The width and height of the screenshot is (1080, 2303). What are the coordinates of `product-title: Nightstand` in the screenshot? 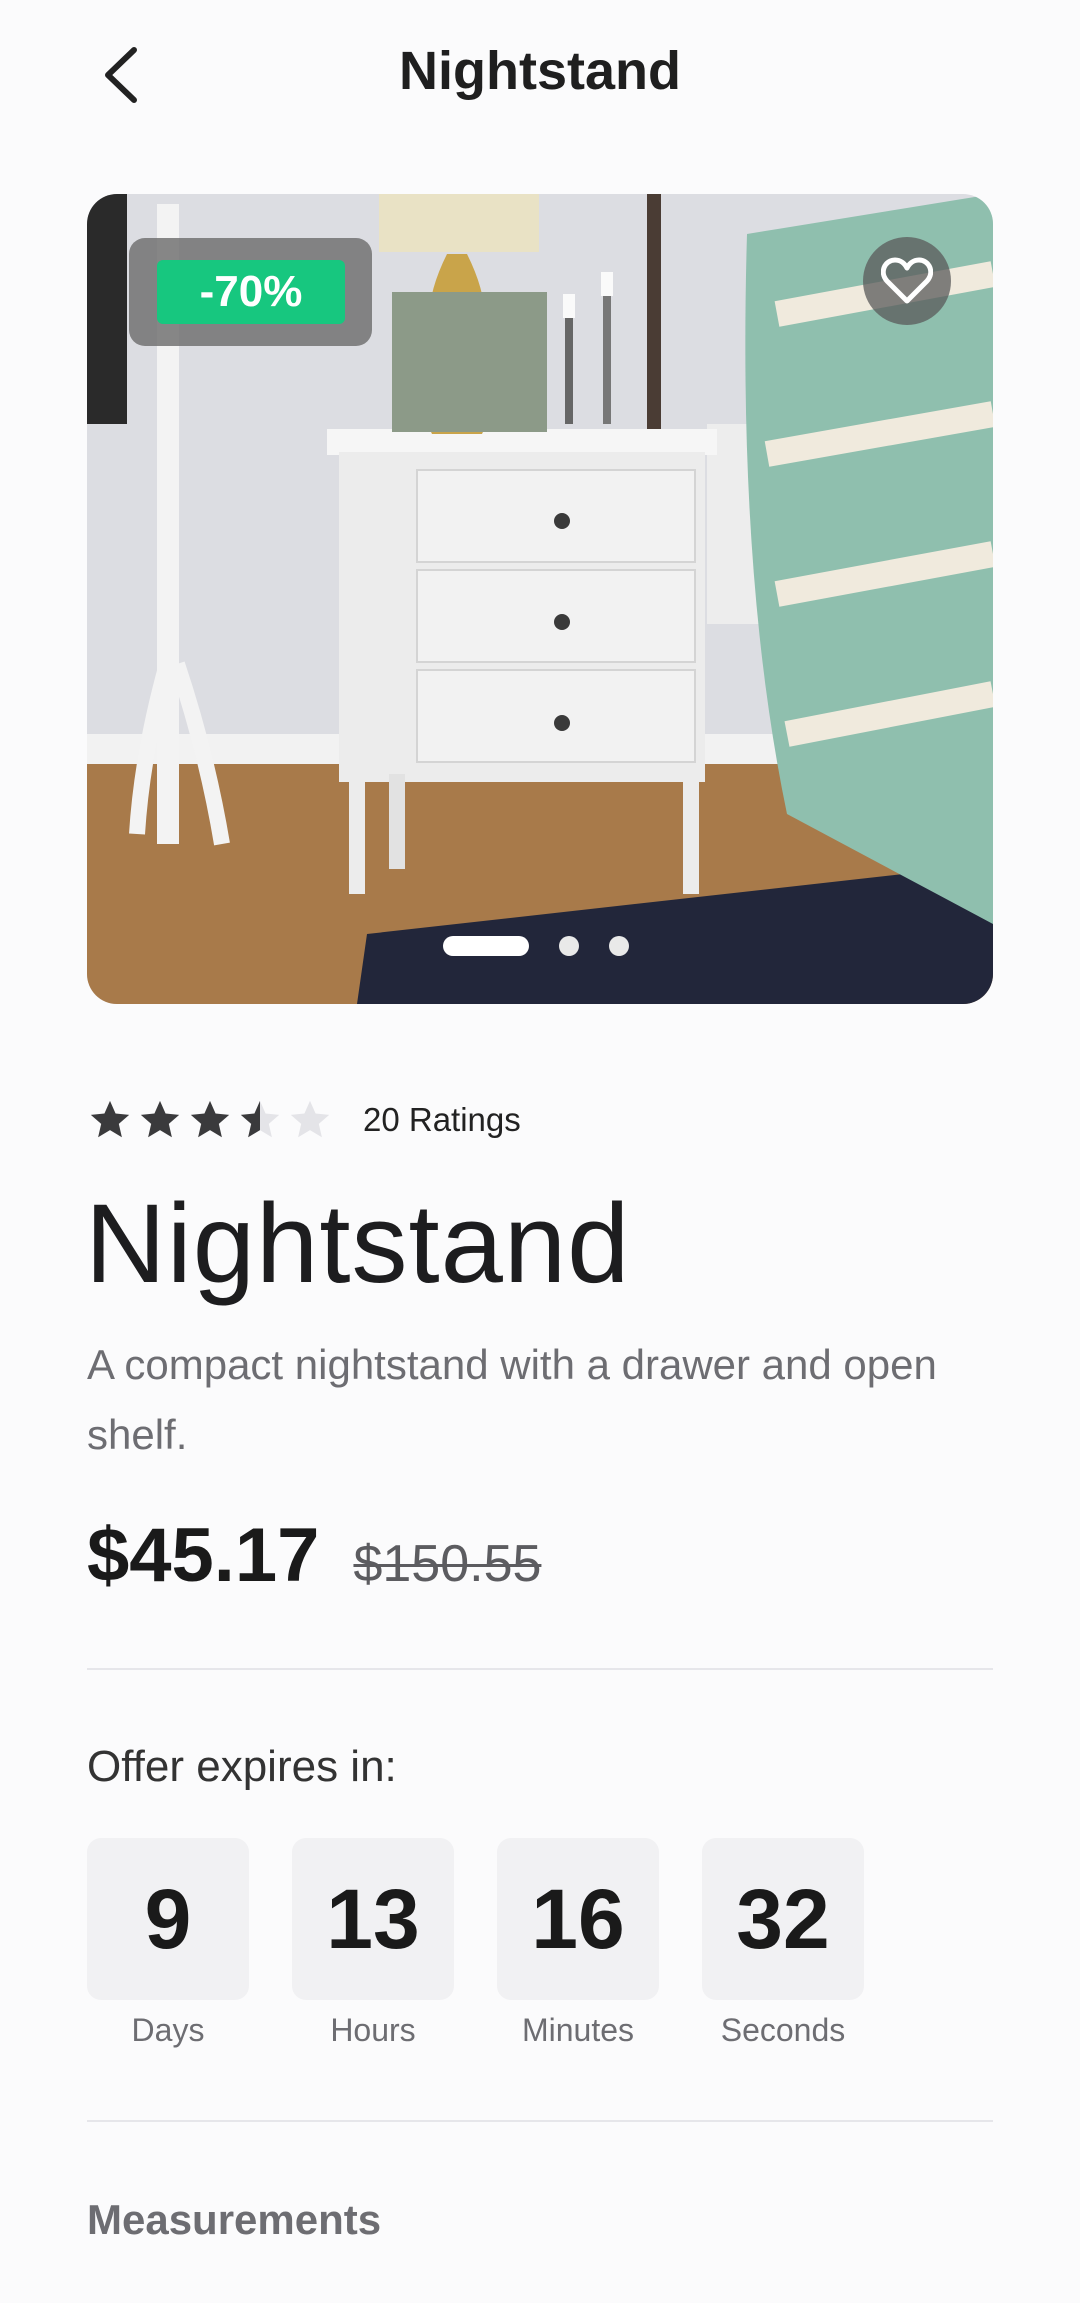 It's located at (358, 1243).